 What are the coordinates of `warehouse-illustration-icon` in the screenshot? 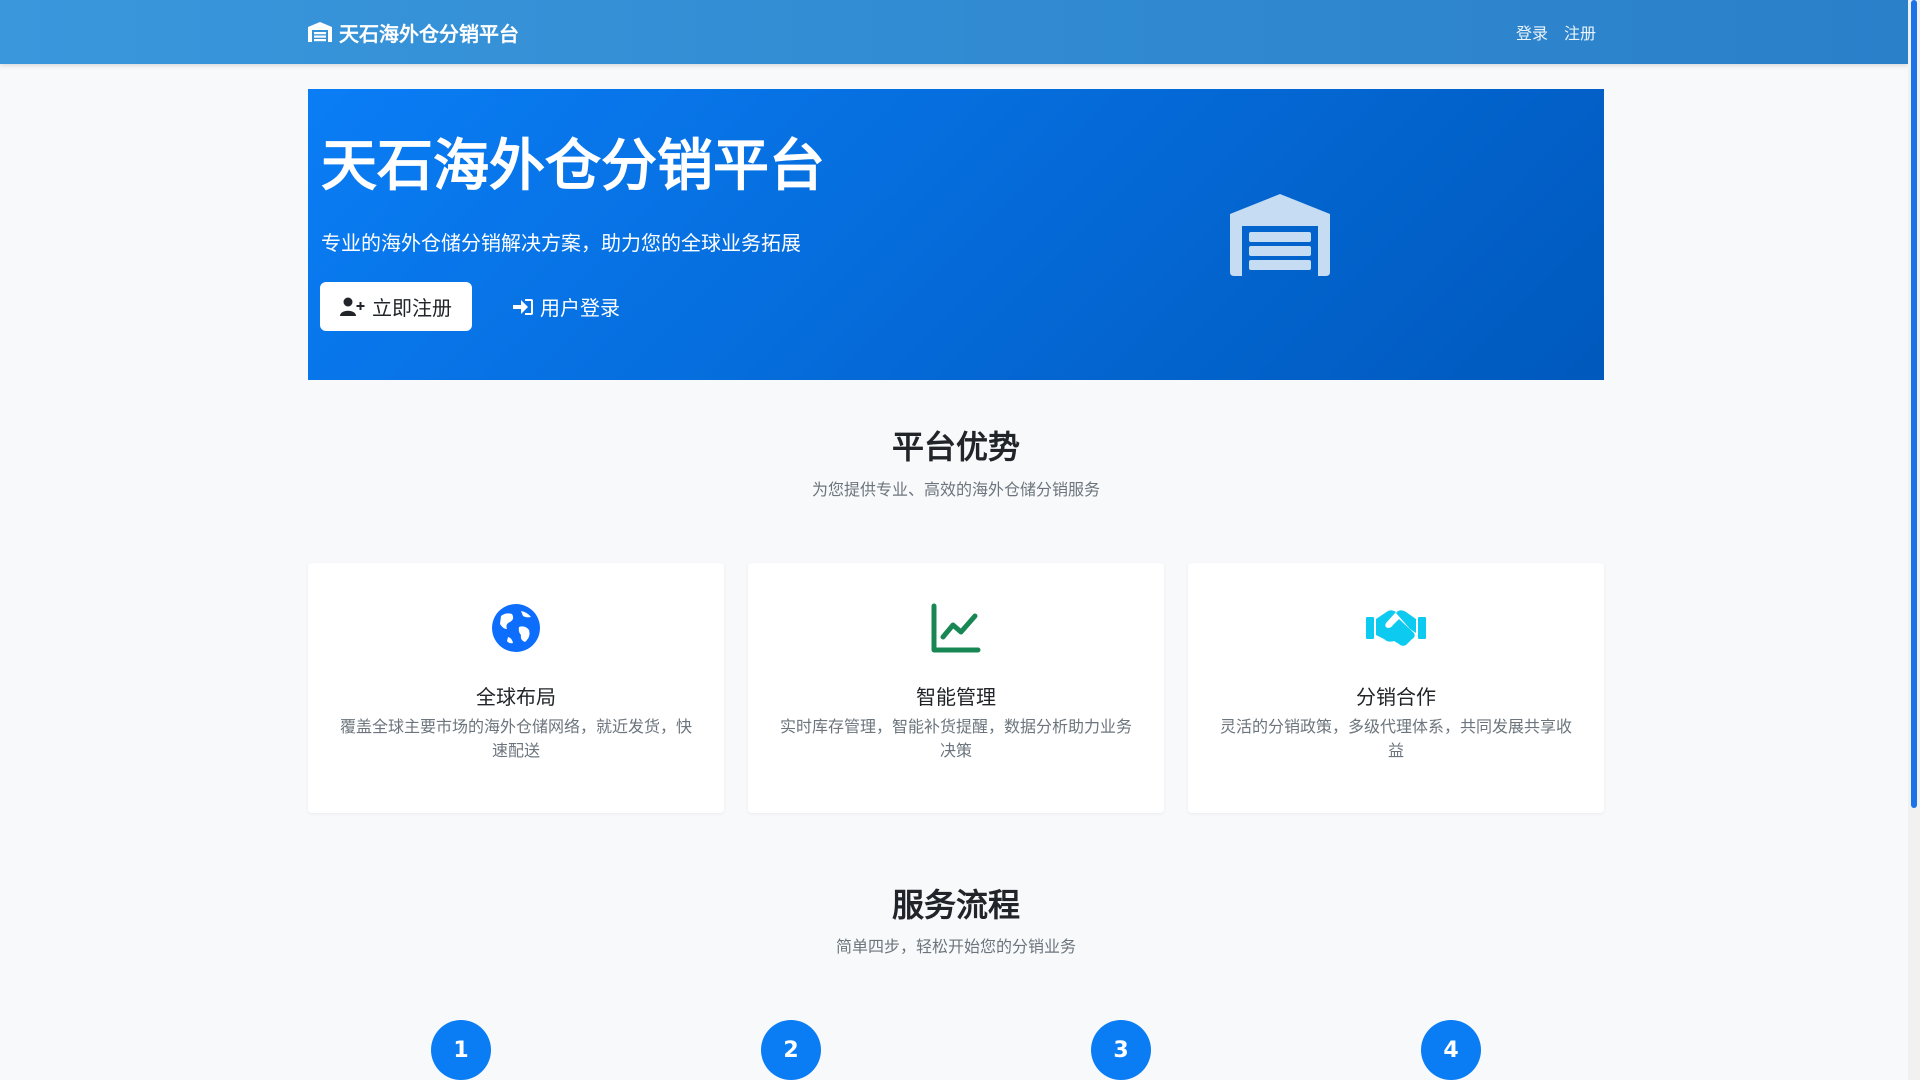 It's located at (1280, 235).